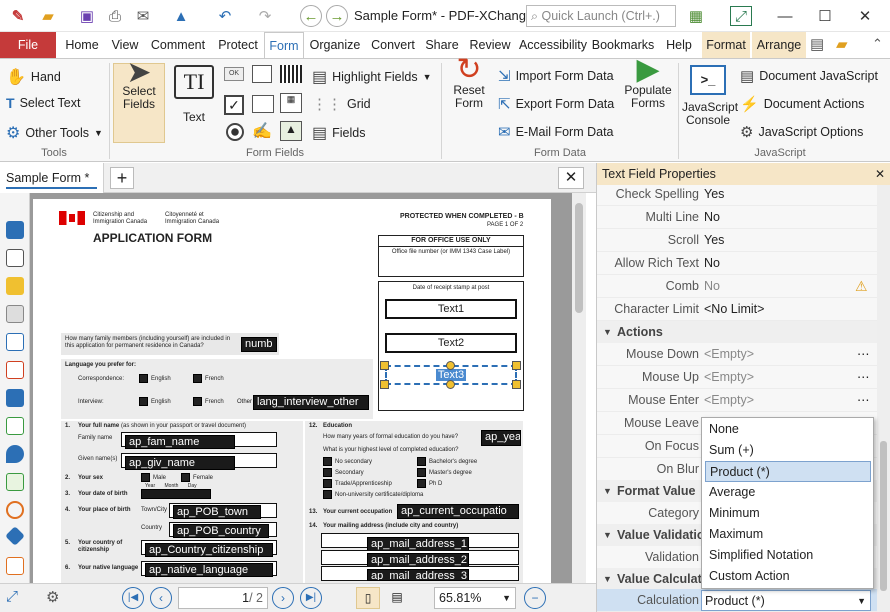 The width and height of the screenshot is (890, 612). What do you see at coordinates (176, 494) in the screenshot?
I see `dob-field` at bounding box center [176, 494].